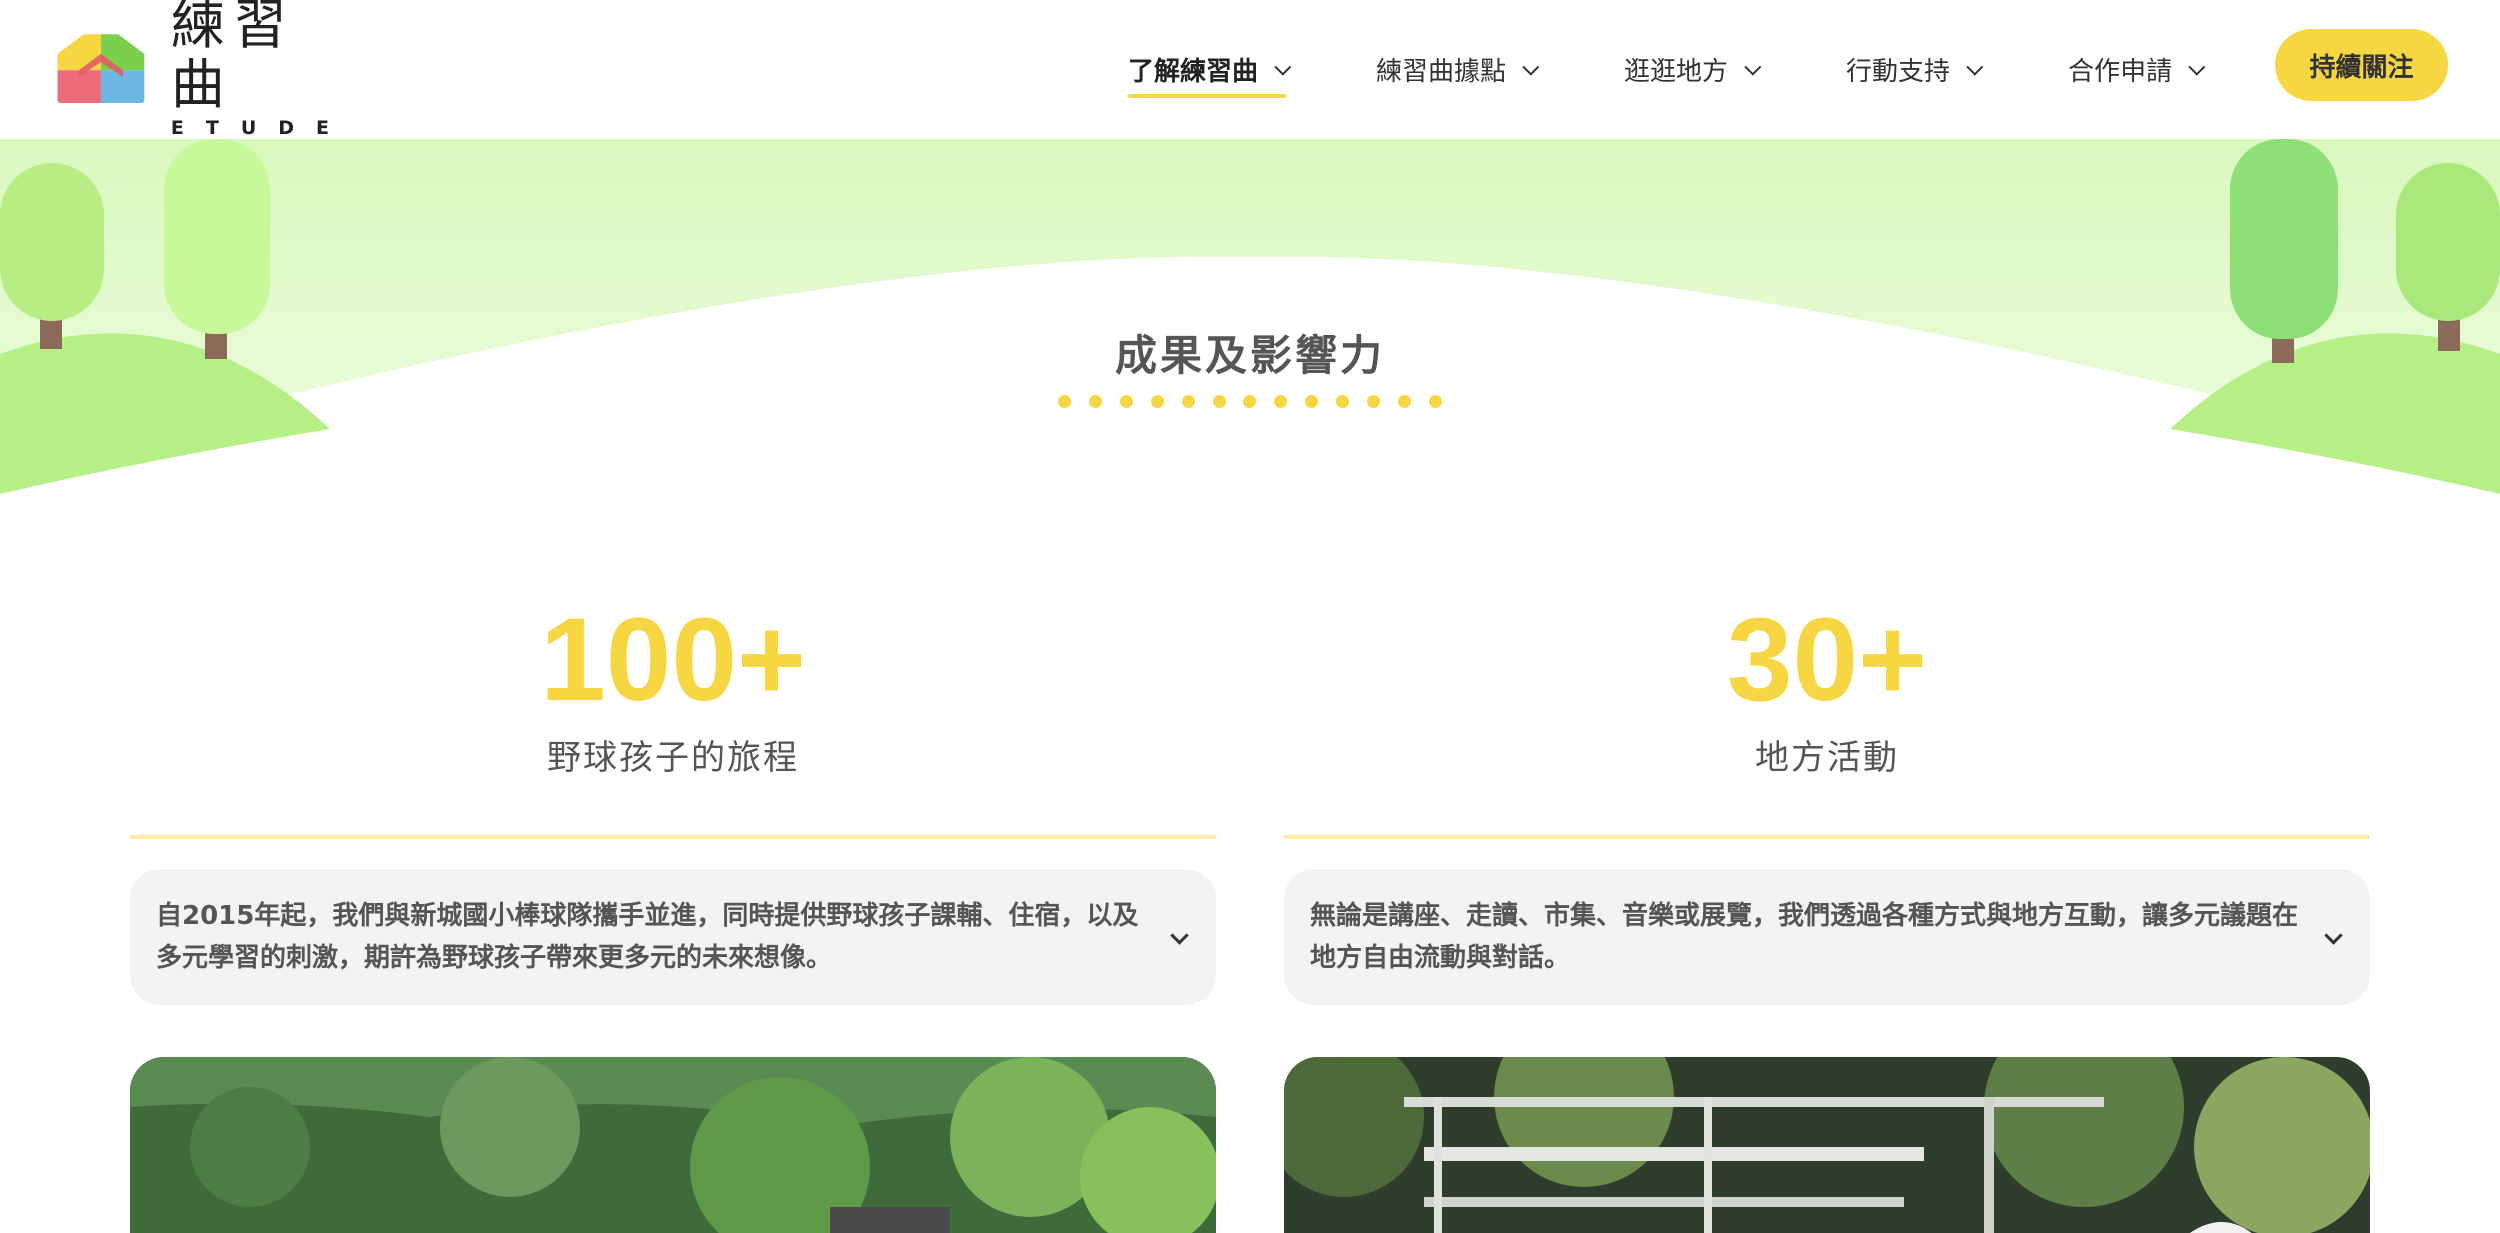  I want to click on stat-number: 100+, so click(673, 660).